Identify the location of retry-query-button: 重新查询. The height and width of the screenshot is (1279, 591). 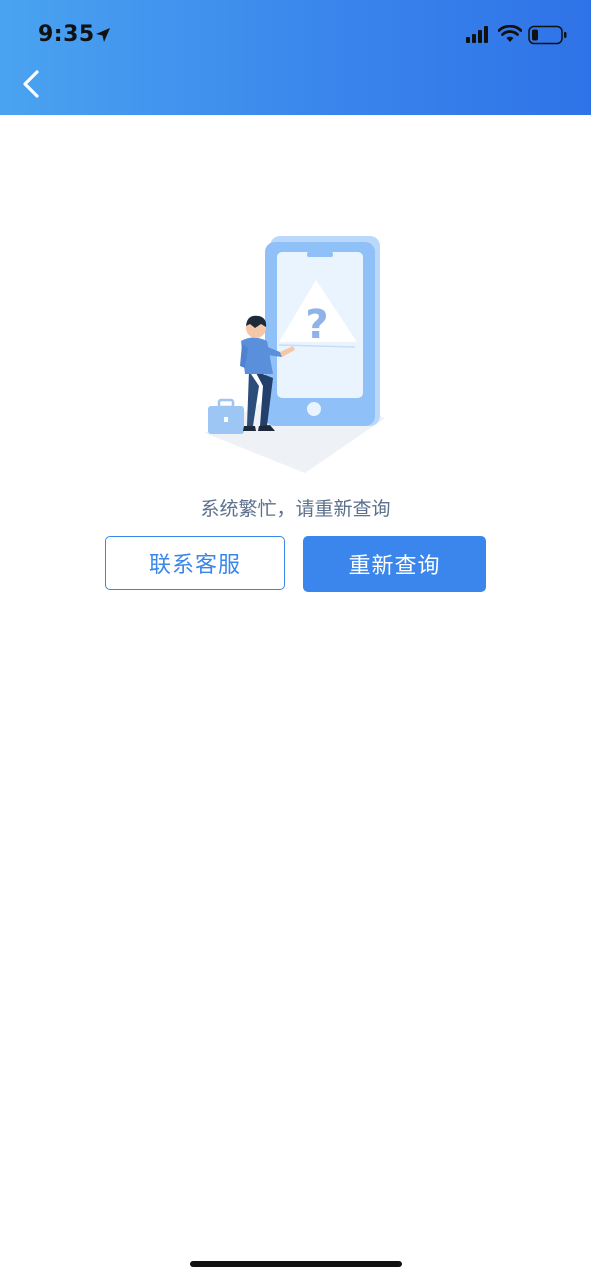
(394, 564).